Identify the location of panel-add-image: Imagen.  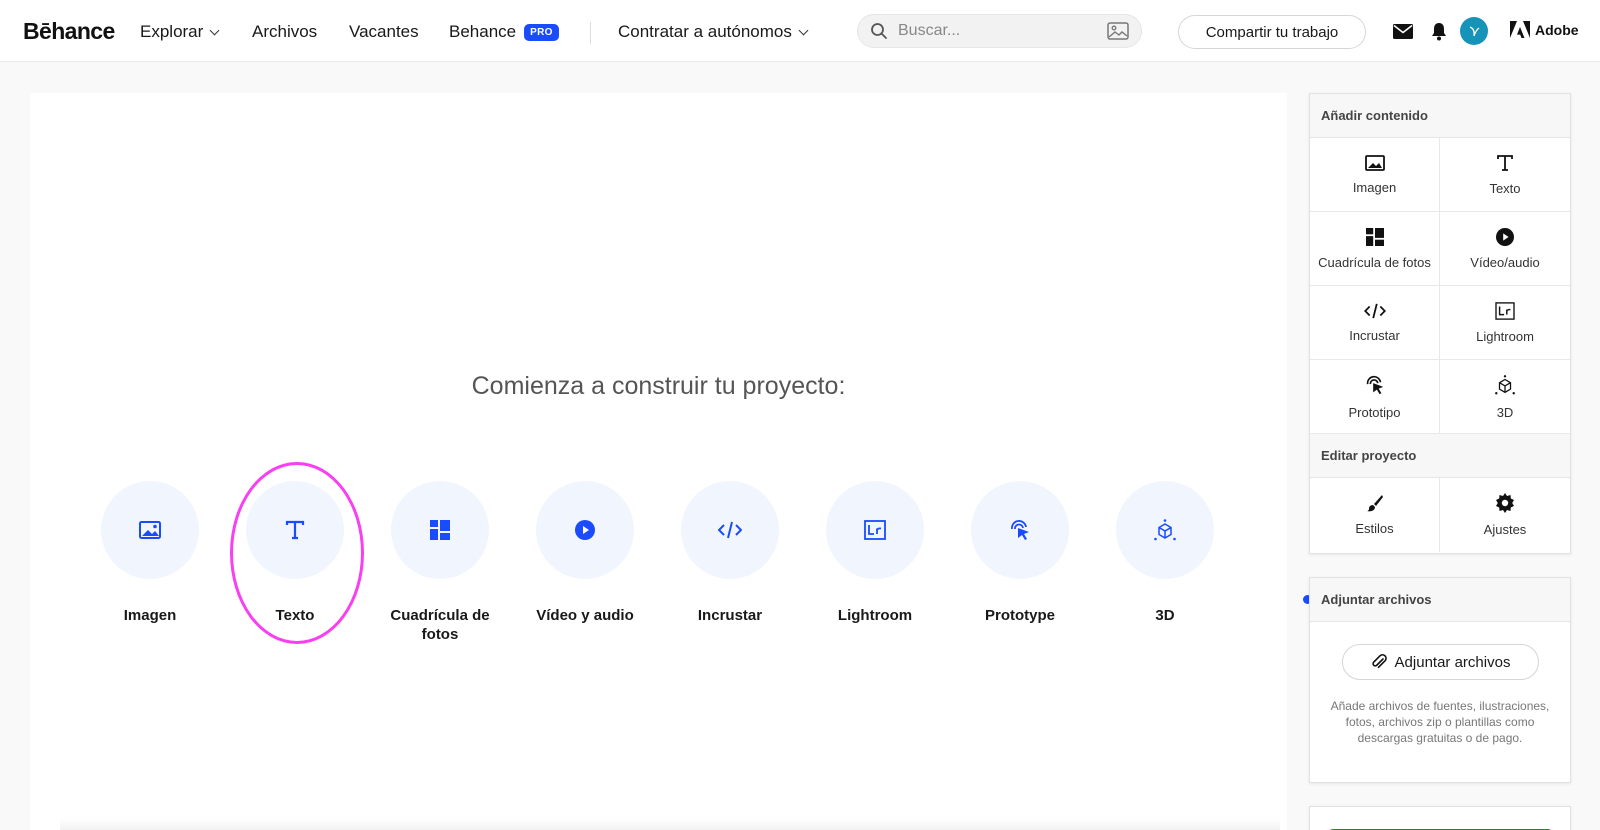
(1375, 175).